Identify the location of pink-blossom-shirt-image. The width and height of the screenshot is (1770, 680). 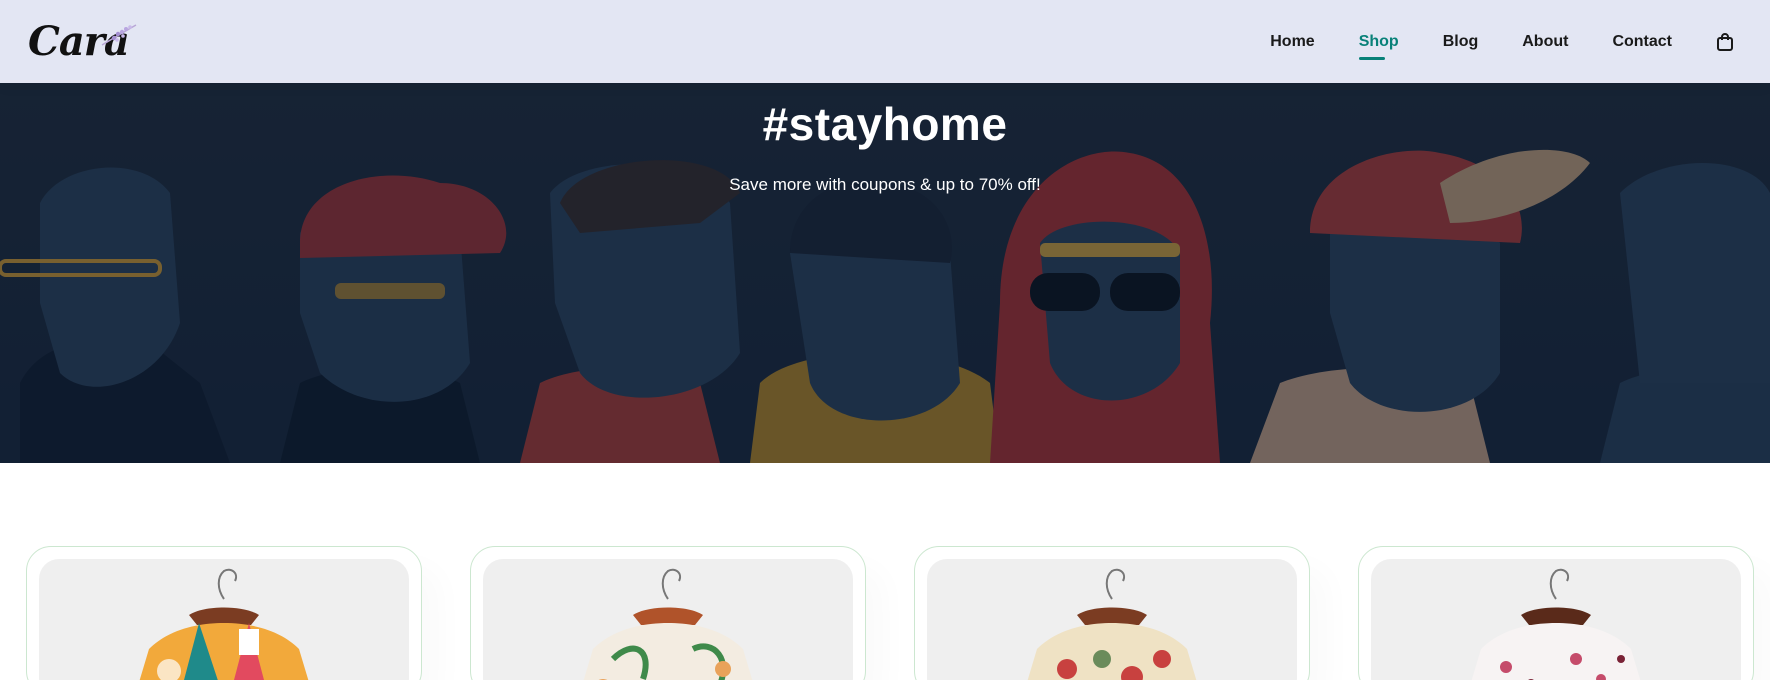
(1556, 619).